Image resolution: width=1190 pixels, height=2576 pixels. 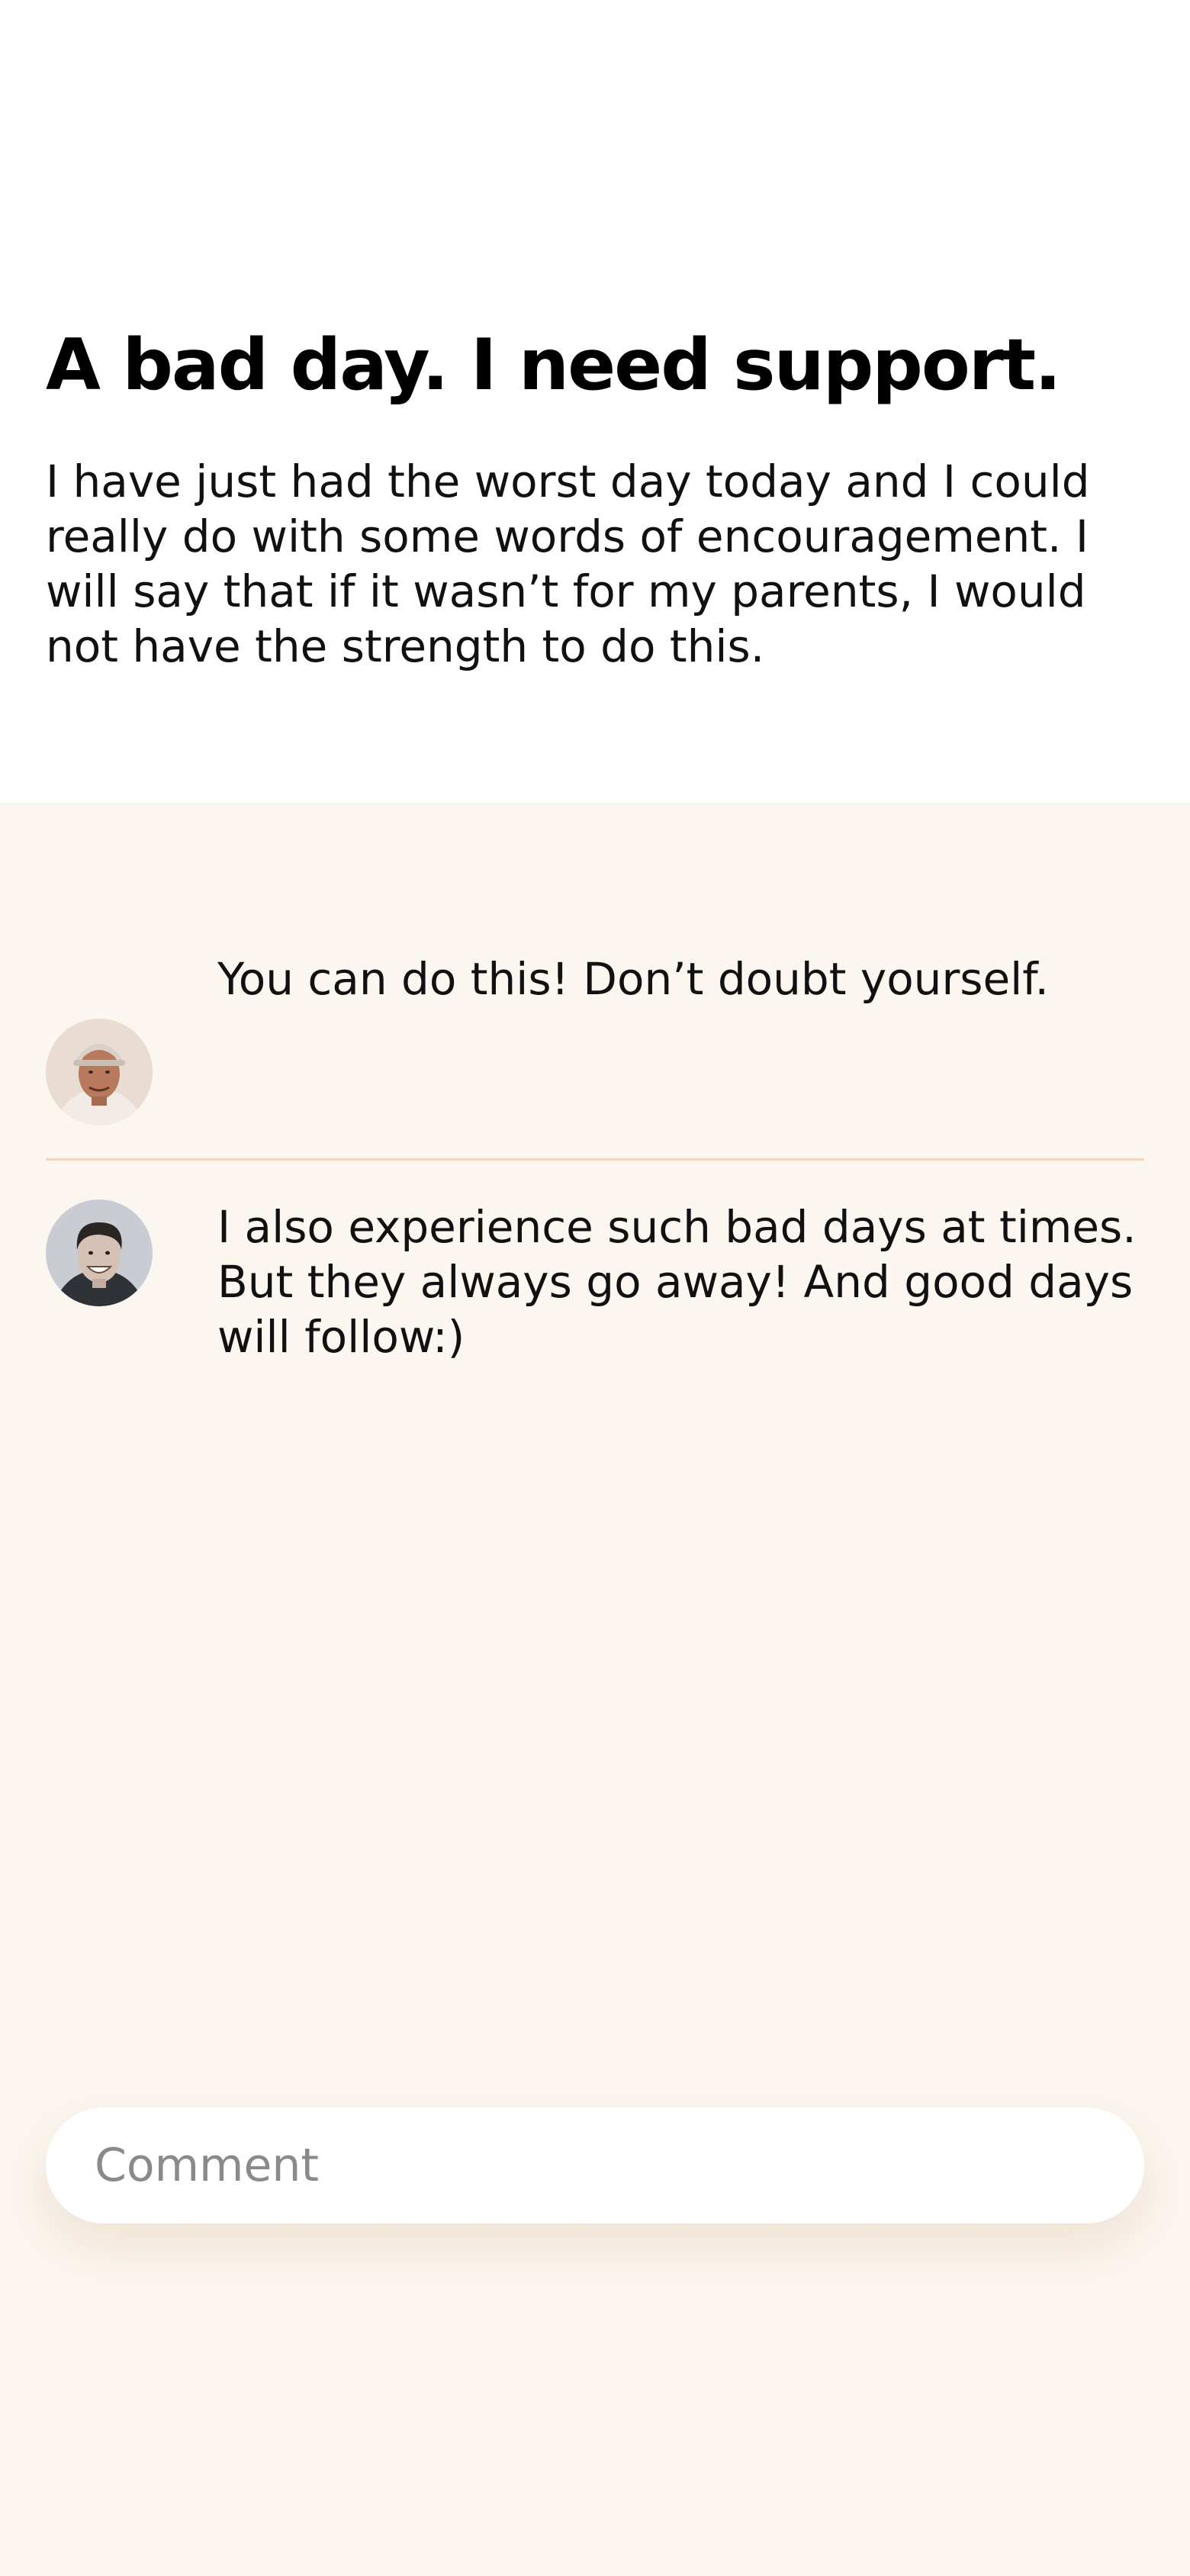 I want to click on comment-text: You can do this! Don’t doubt yourself., so click(x=633, y=979).